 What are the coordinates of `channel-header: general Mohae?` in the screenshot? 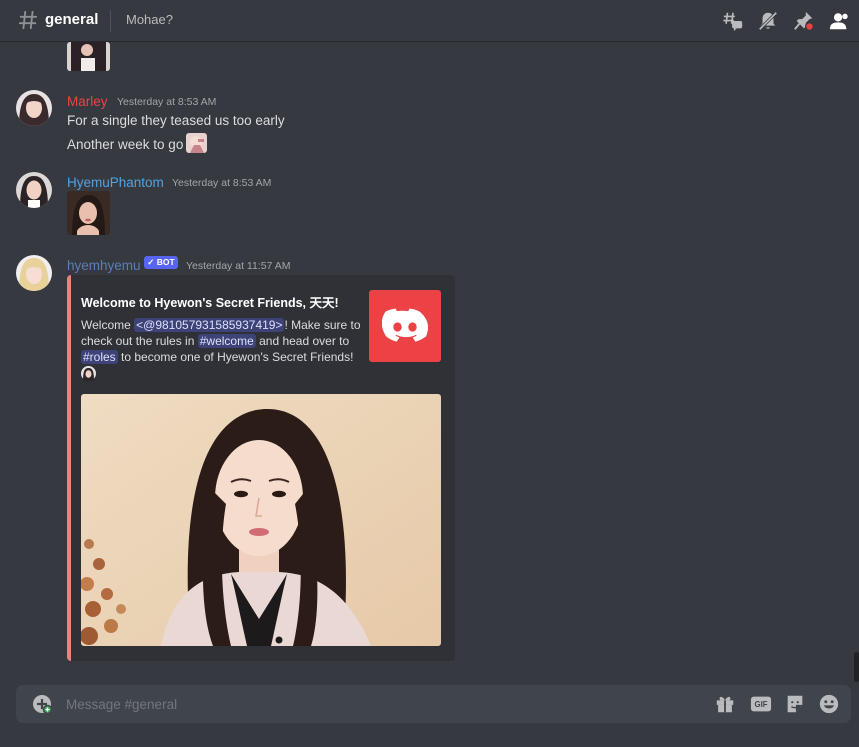 It's located at (429, 21).